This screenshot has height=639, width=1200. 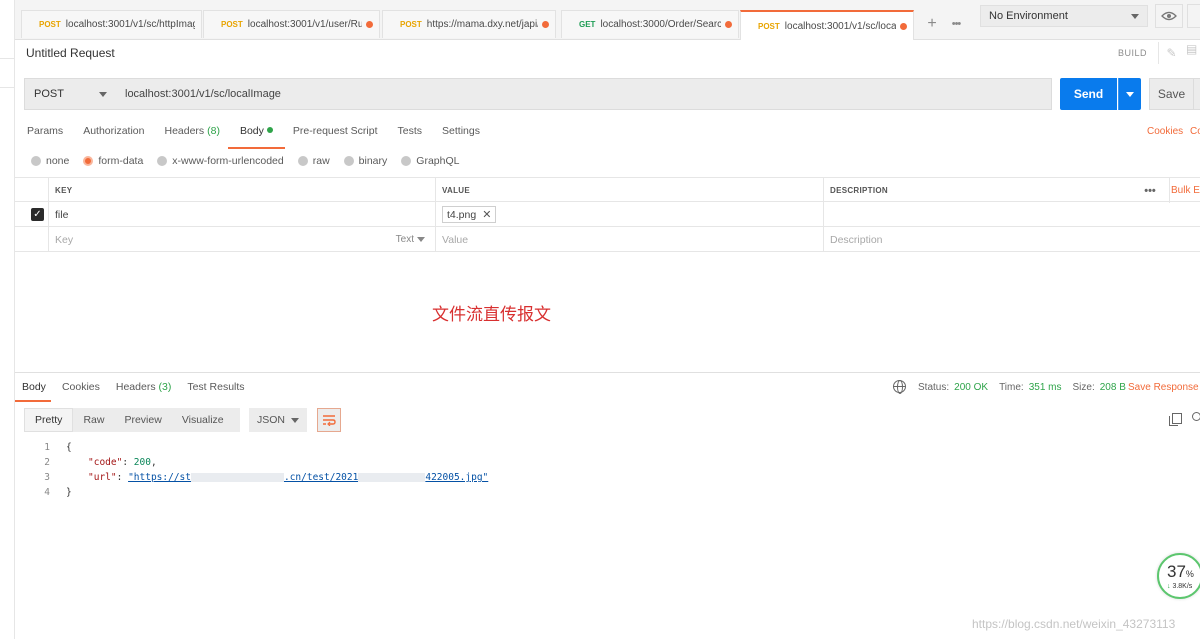 I want to click on documentation-icon: ▤, so click(x=1193, y=53).